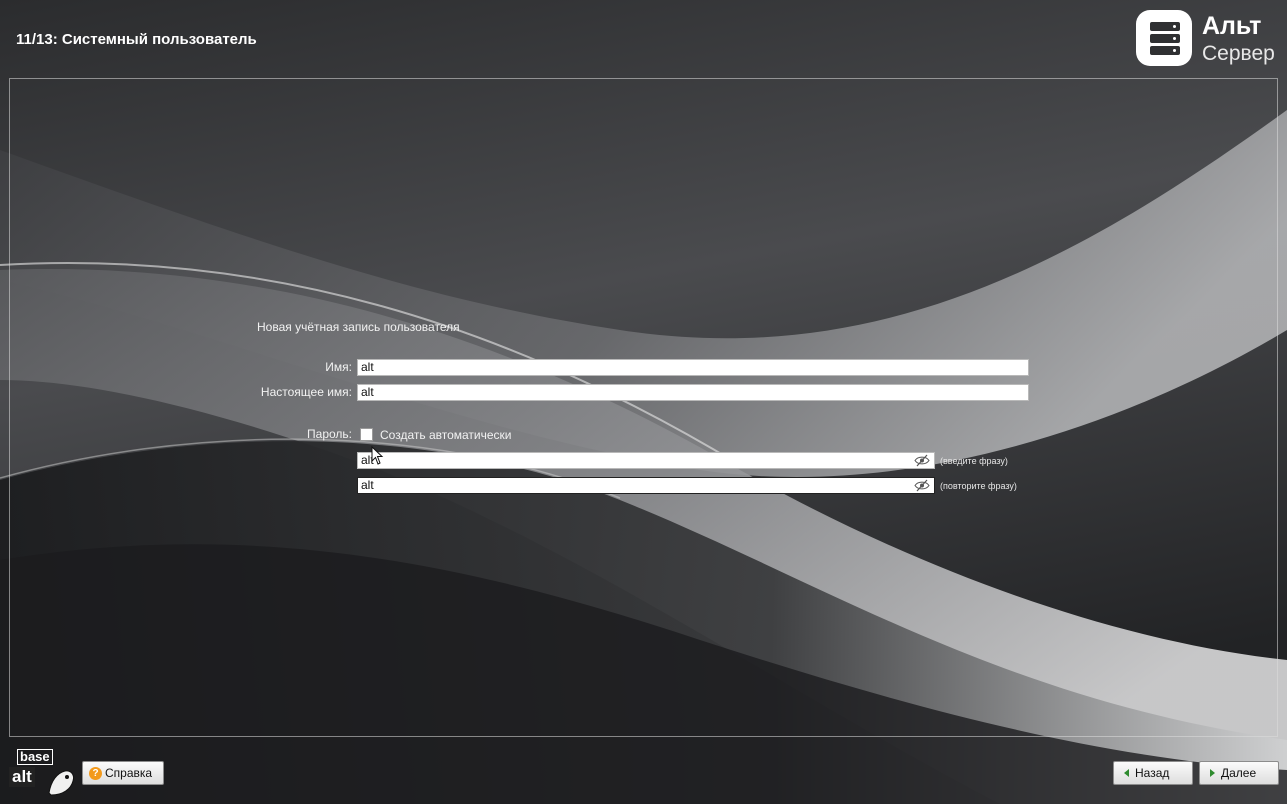 Image resolution: width=1287 pixels, height=804 pixels. What do you see at coordinates (129, 773) in the screenshot?
I see `help-button-label: Справка` at bounding box center [129, 773].